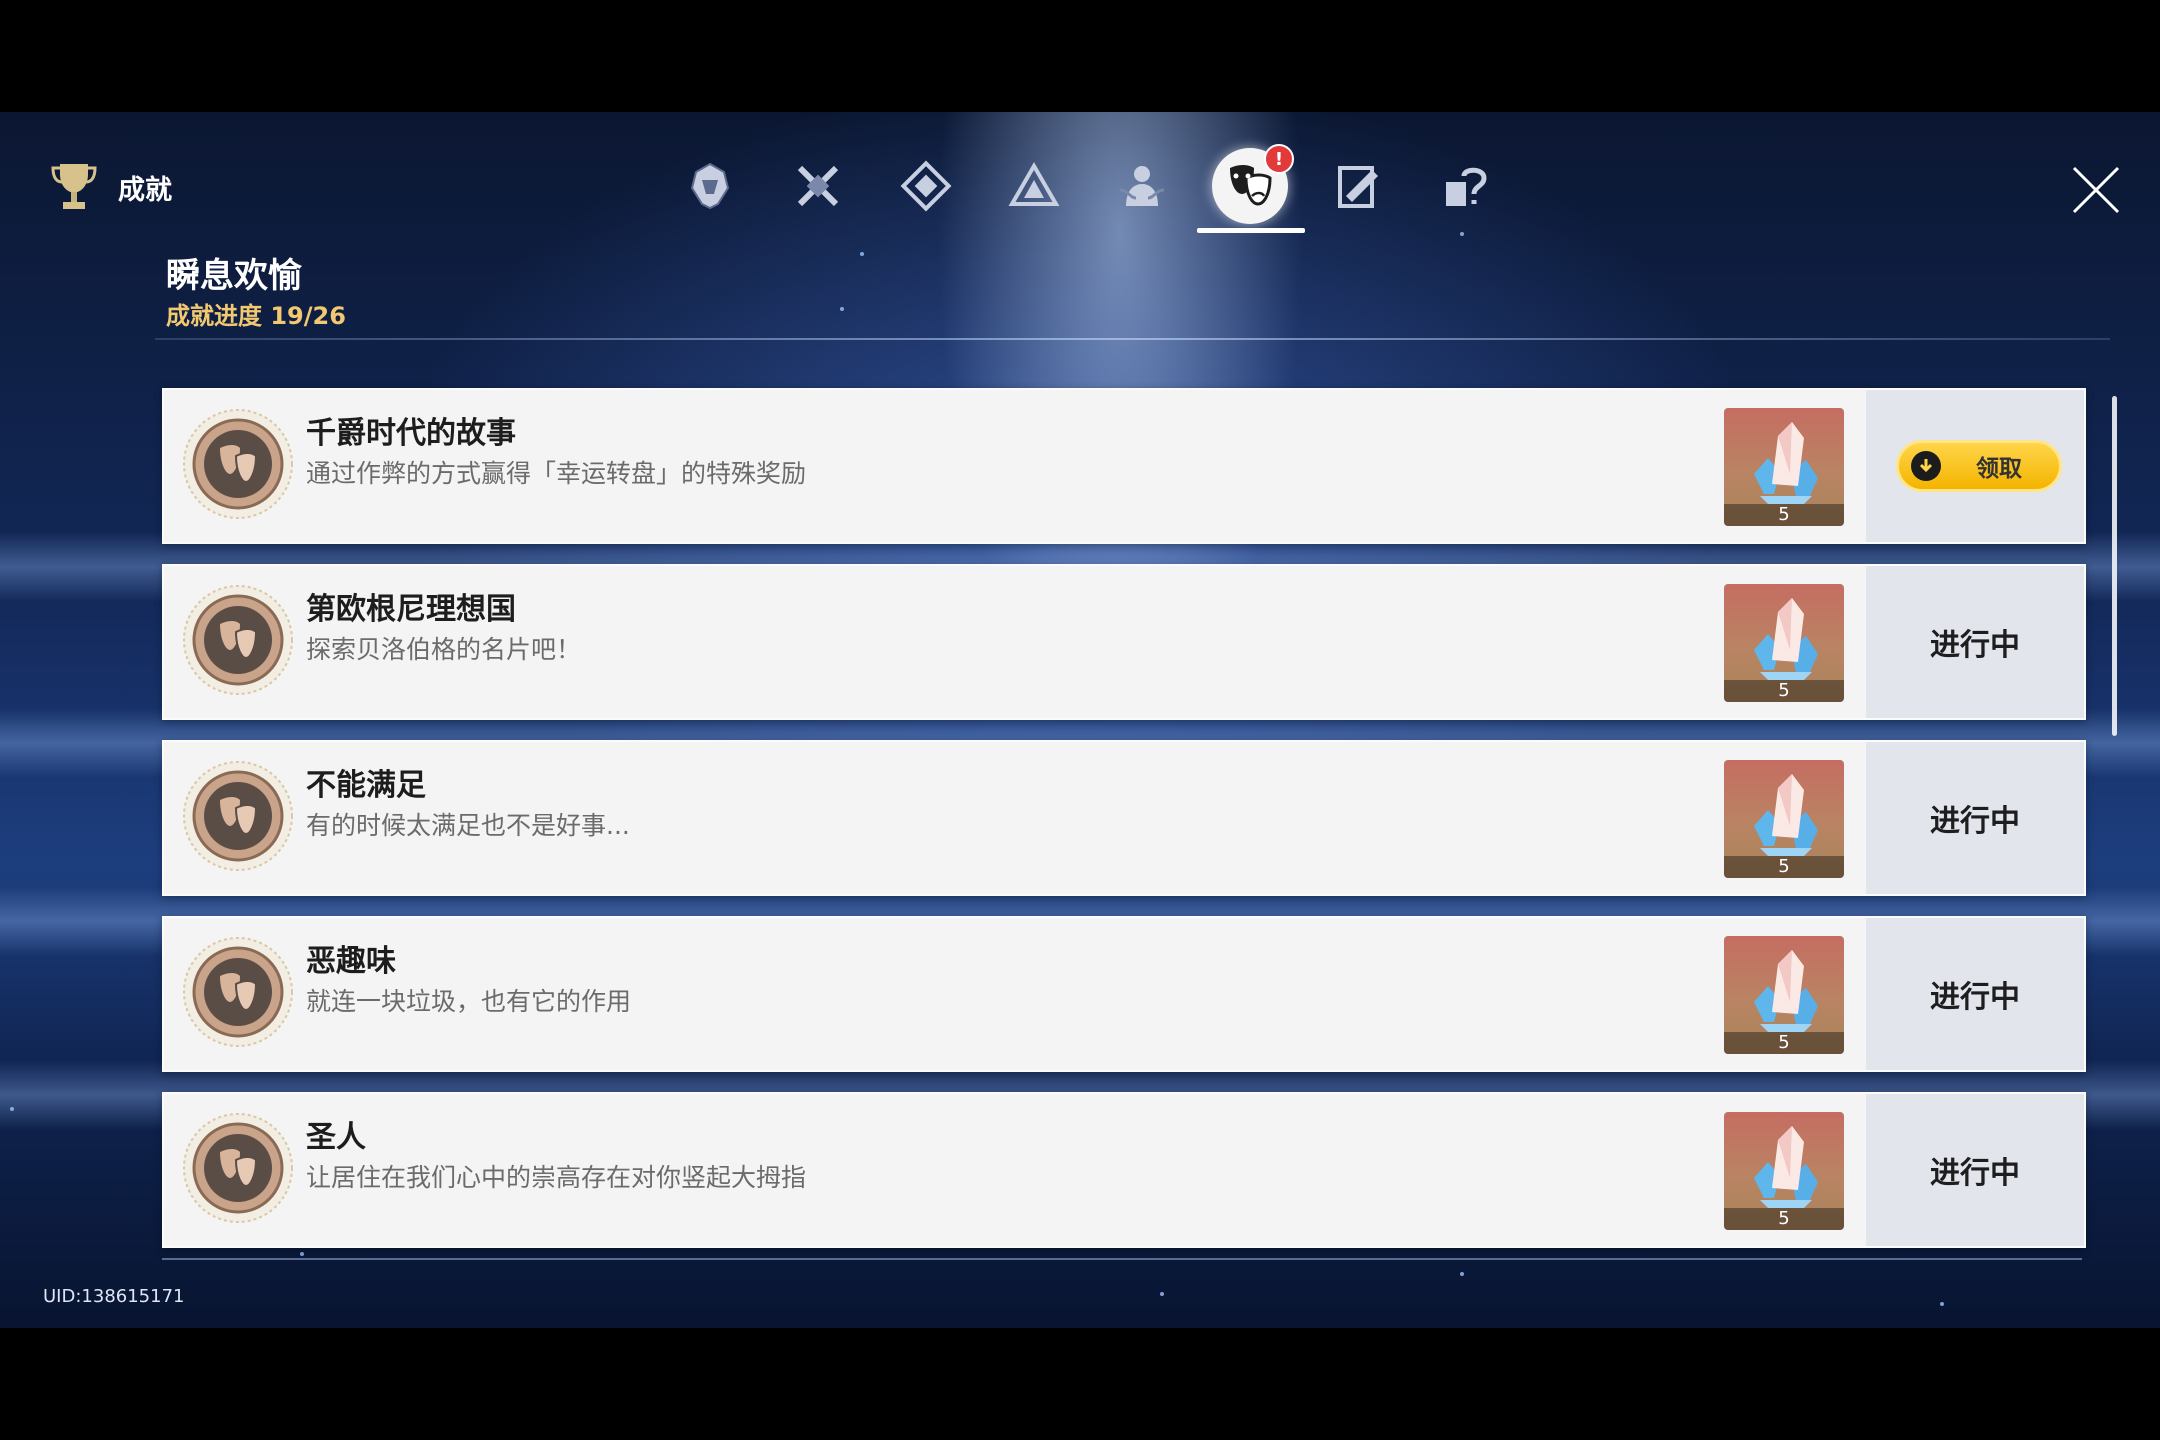 The height and width of the screenshot is (1440, 2160). Describe the element at coordinates (114, 1296) in the screenshot. I see `uid-label: UID:138615171` at that location.